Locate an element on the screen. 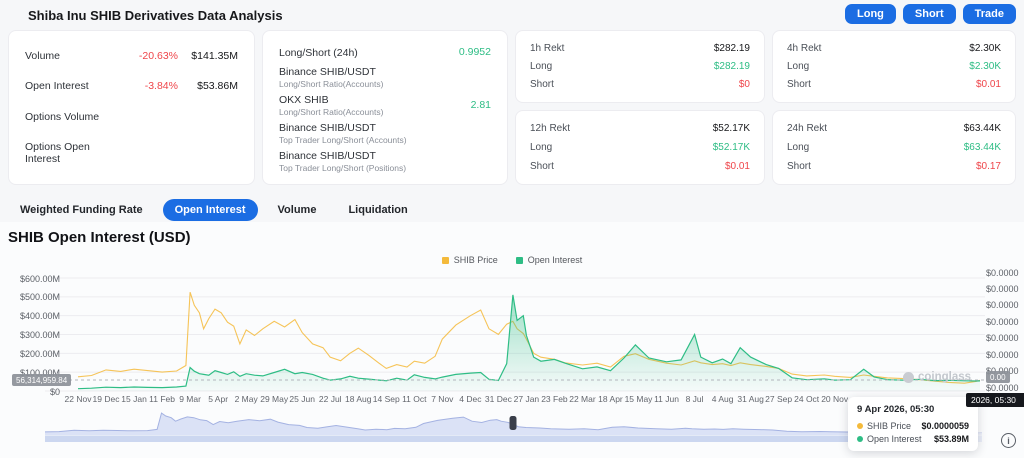 The image size is (1024, 458). ratio-row-okx: OKX SHIB Long/Short Ratio(Accounts) 2.81 is located at coordinates (385, 105).